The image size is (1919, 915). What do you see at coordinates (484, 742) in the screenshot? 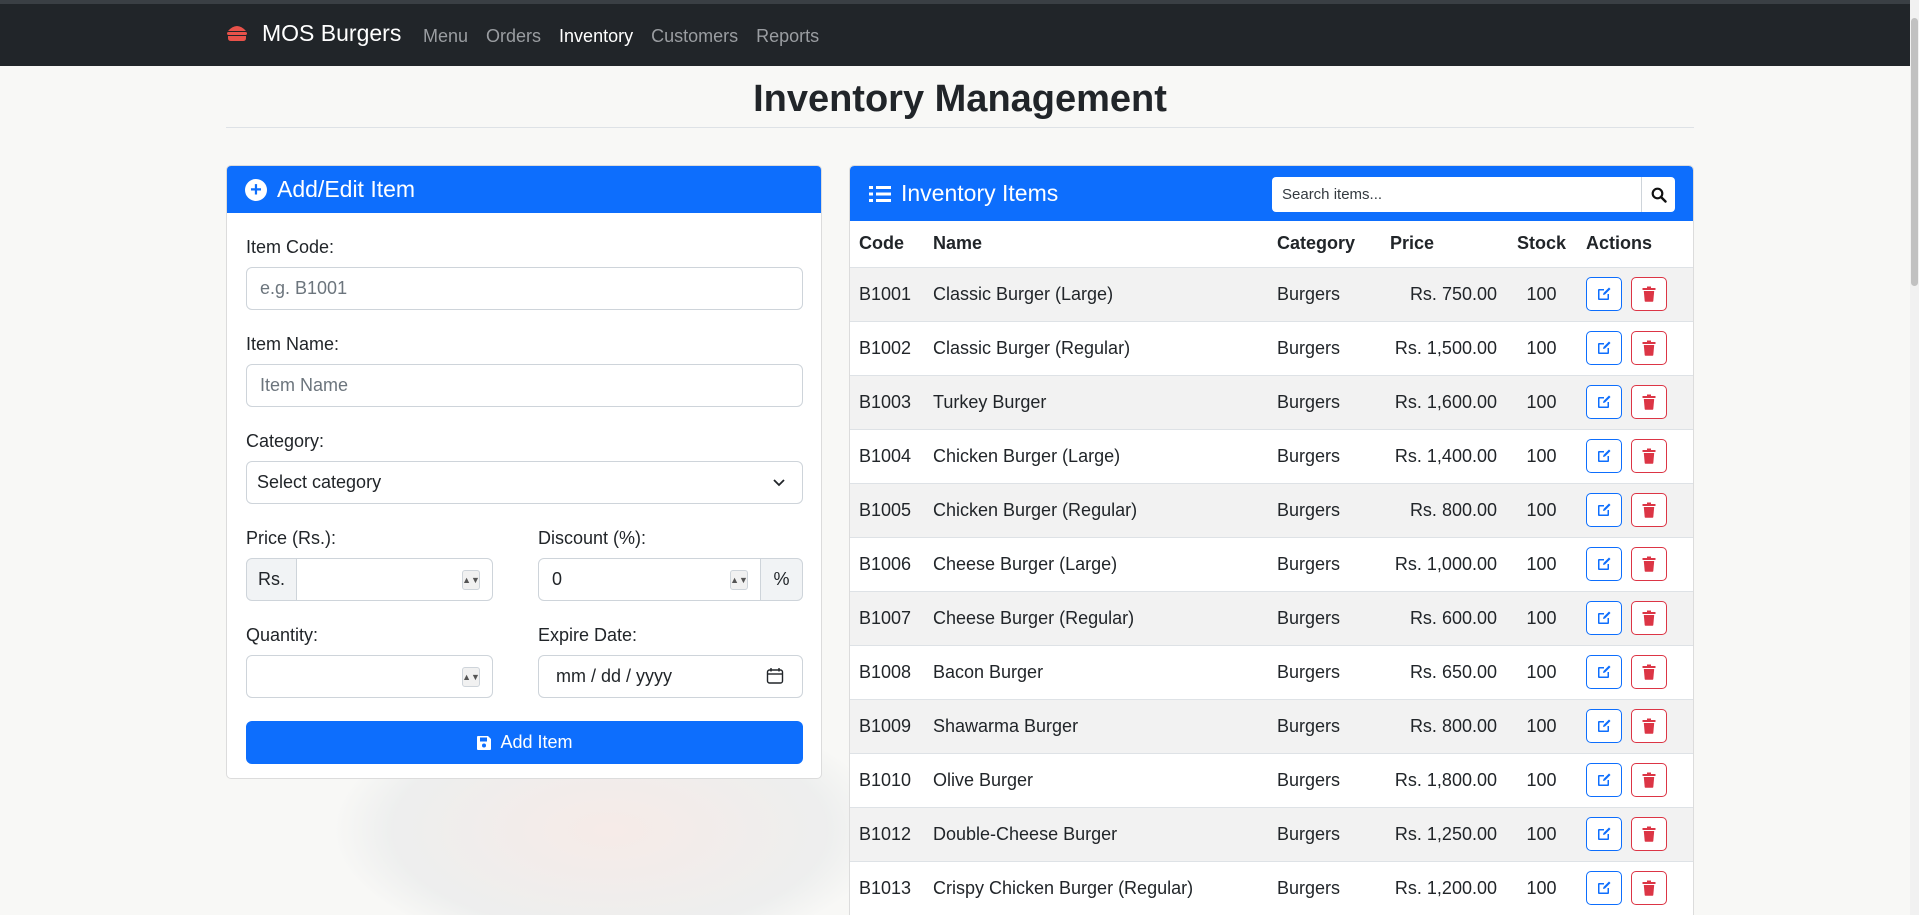
I see `save-icon` at bounding box center [484, 742].